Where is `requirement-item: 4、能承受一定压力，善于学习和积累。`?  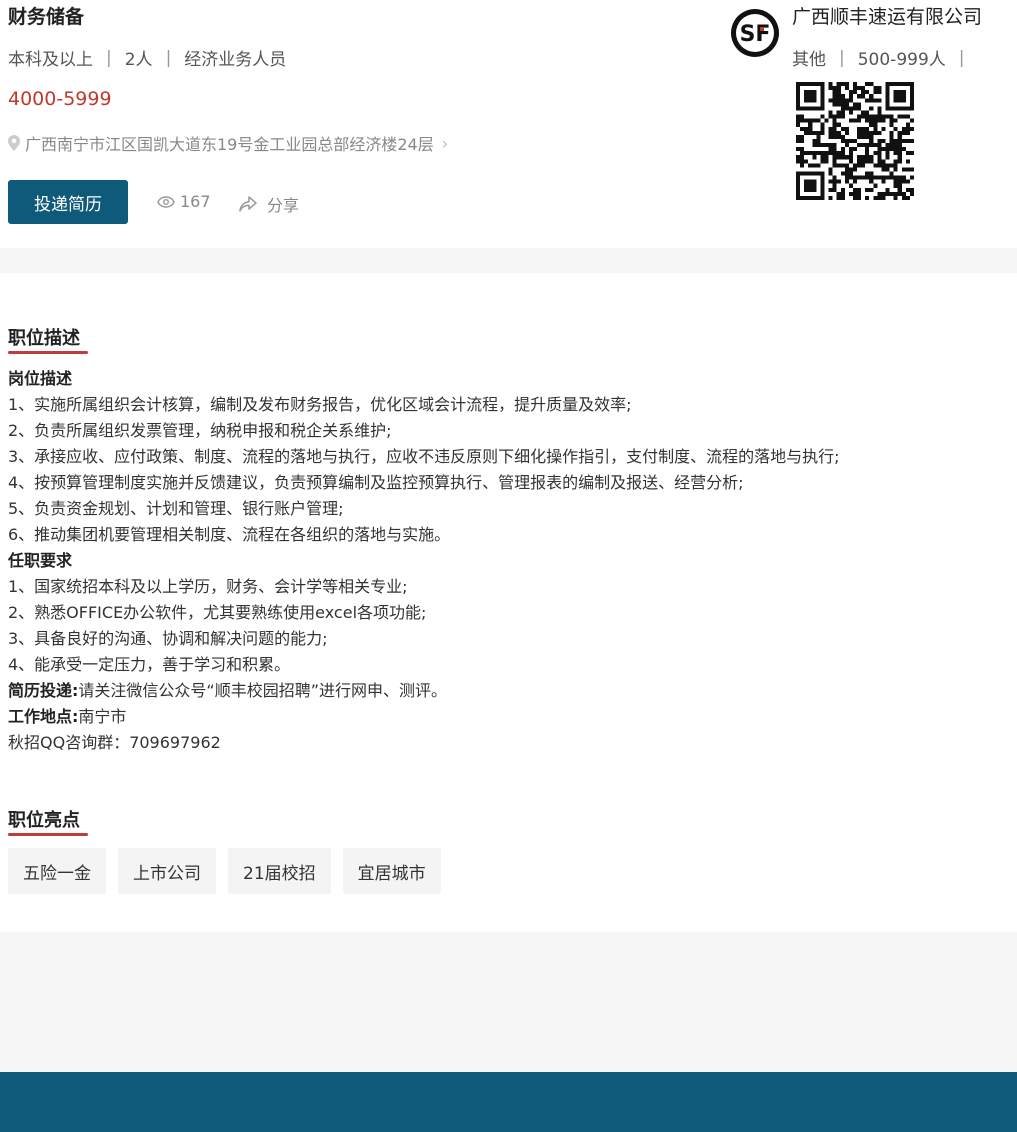 requirement-item: 4、能承受一定压力，善于学习和积累。 is located at coordinates (149, 664).